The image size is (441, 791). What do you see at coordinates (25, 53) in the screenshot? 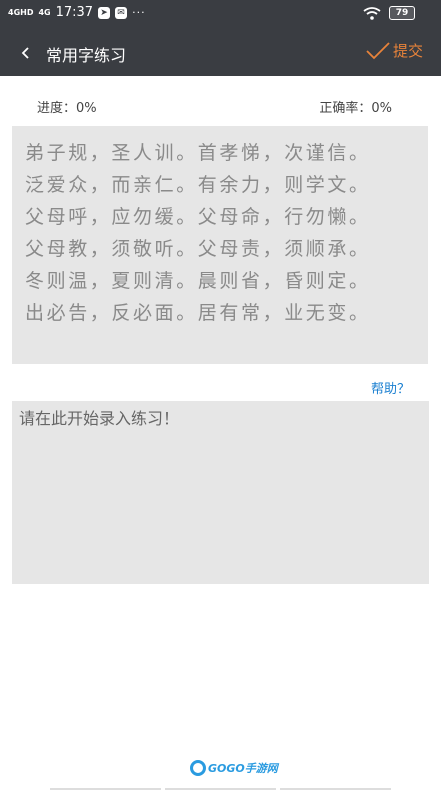
I see `chevron-left-icon` at bounding box center [25, 53].